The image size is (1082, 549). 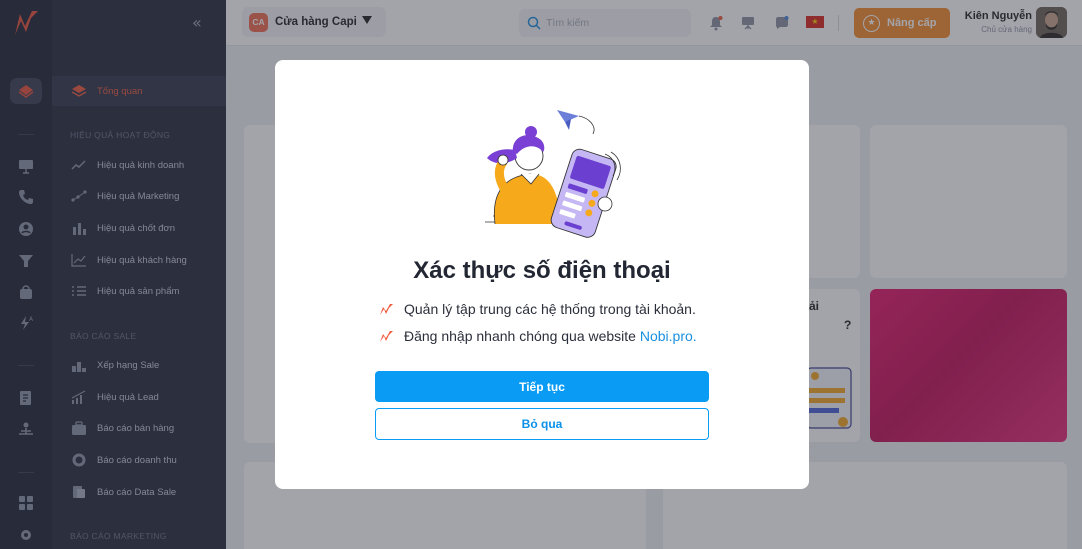 What do you see at coordinates (522, 336) in the screenshot?
I see `benefit-text-prefix: Đăng nhập nhanh chóng qua website` at bounding box center [522, 336].